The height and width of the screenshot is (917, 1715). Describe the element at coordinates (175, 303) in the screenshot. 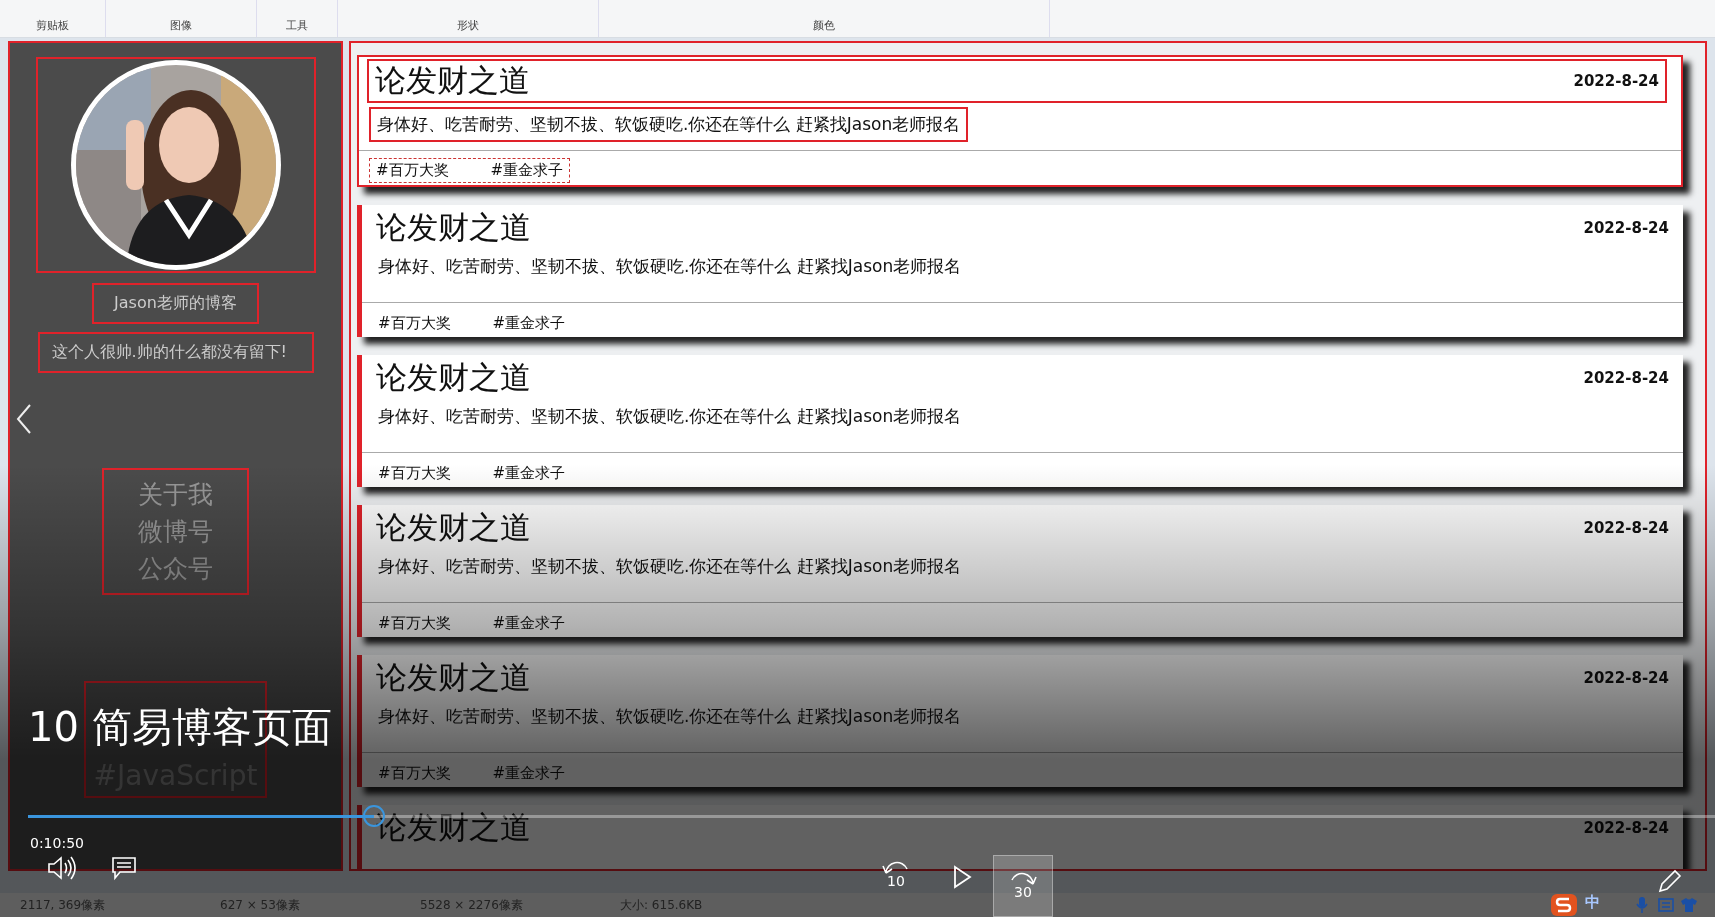

I see `blog-name: Jason老师的博客` at that location.